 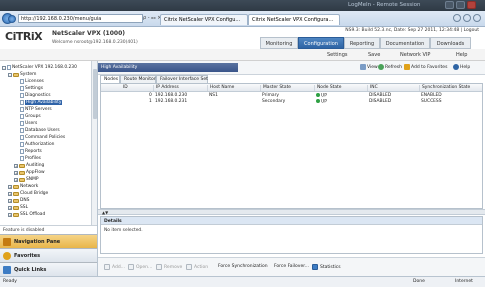 I want to click on tree-folder-appflow: + AppFlow, so click(x=29, y=172).